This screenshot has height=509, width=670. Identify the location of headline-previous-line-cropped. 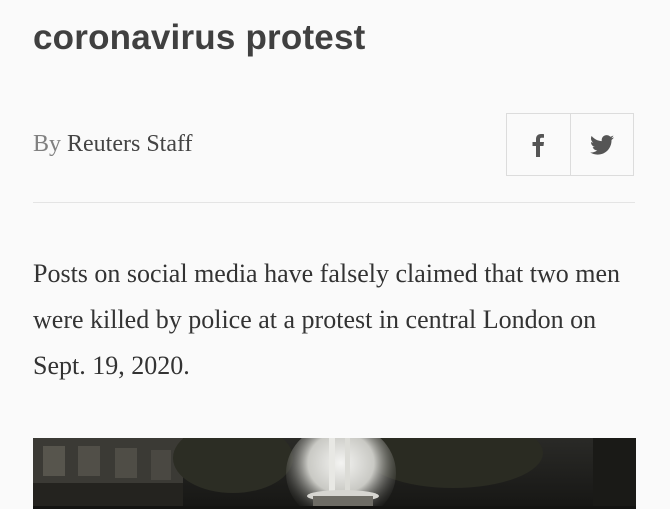
(333, 4).